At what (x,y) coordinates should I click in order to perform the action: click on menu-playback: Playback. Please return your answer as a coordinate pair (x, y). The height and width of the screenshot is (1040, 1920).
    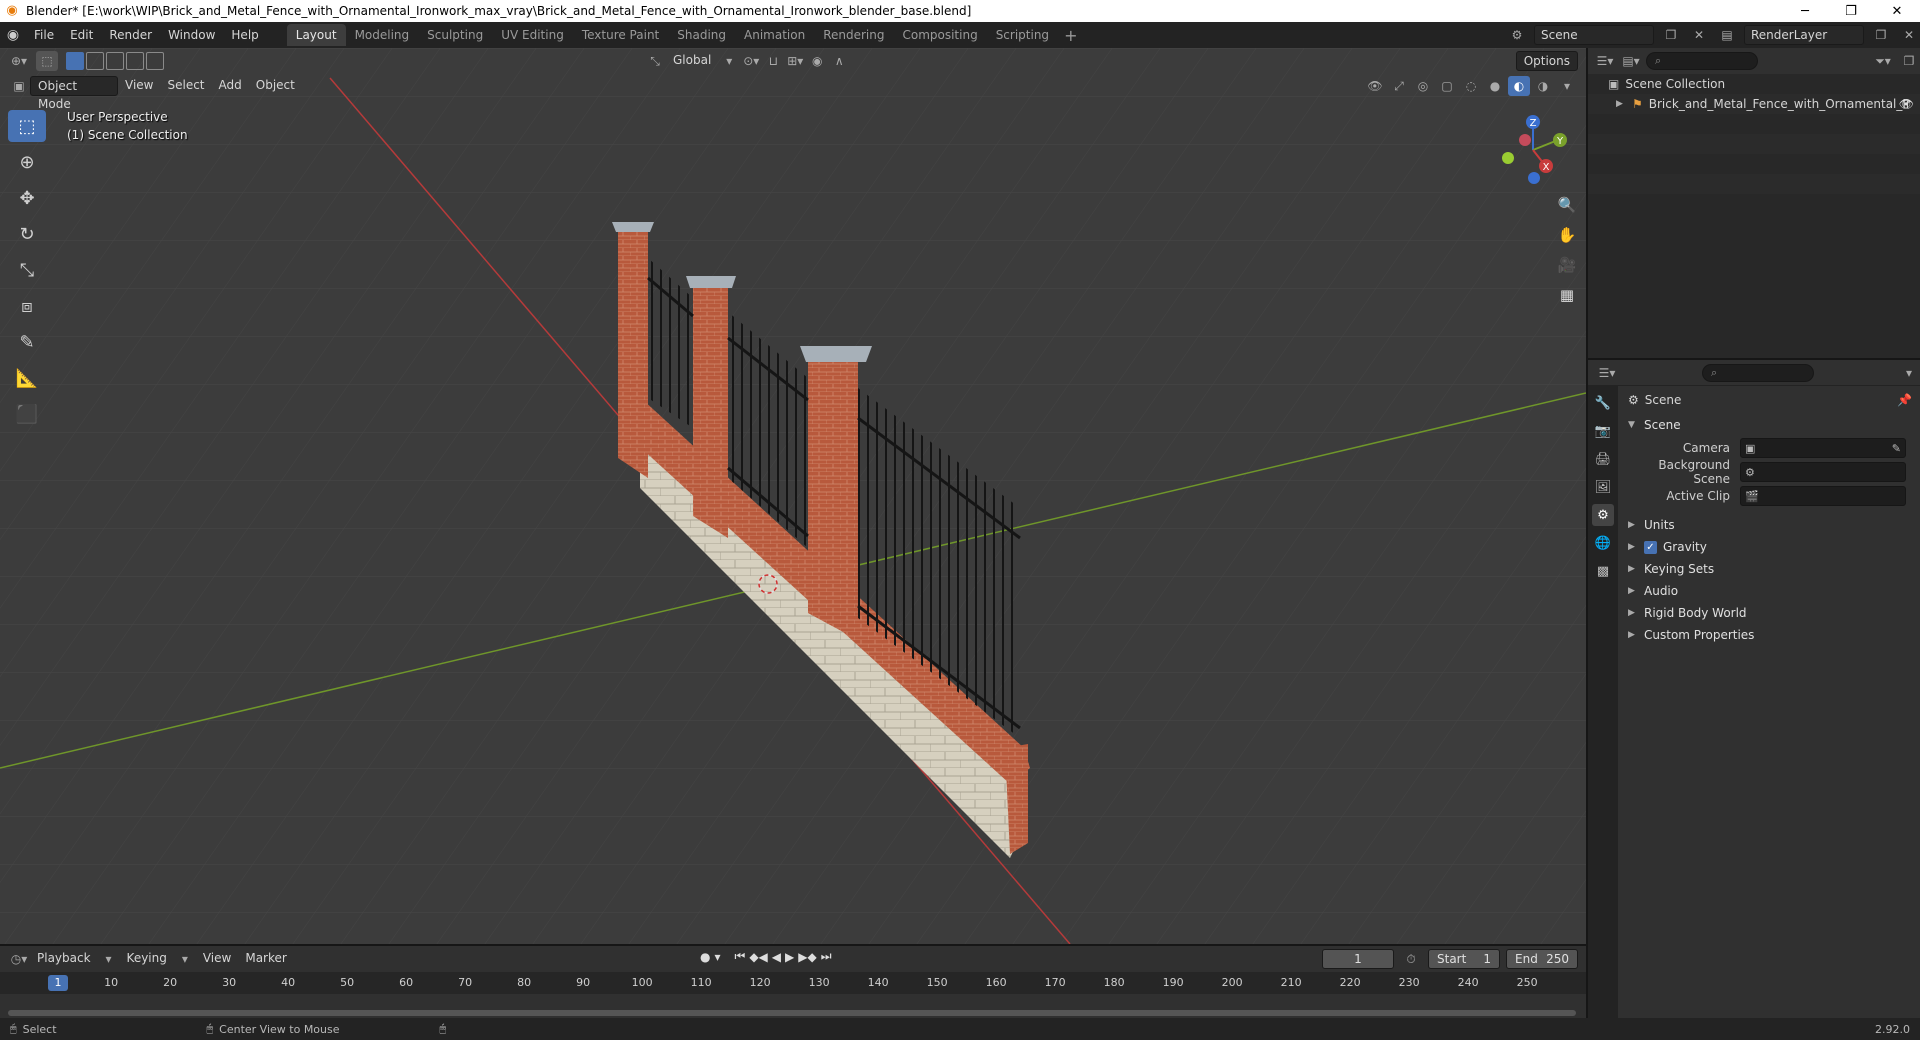
    Looking at the image, I should click on (64, 959).